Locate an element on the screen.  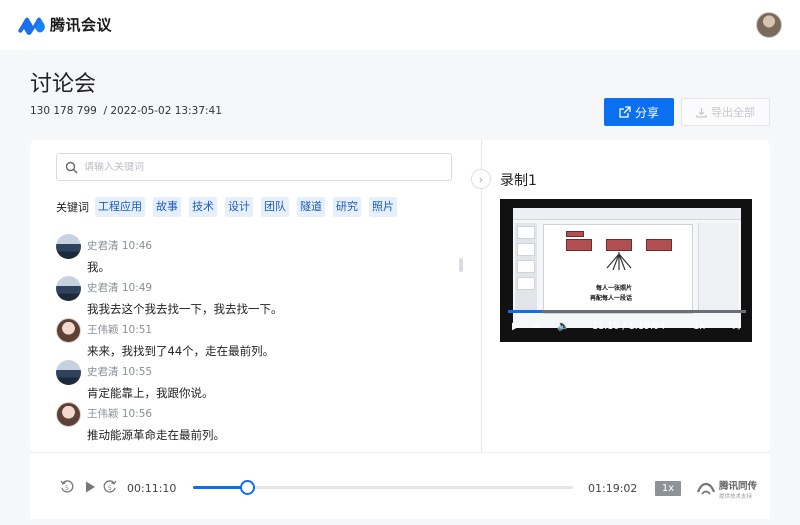
brand-subtitle: 提供技术支持 is located at coordinates (736, 497).